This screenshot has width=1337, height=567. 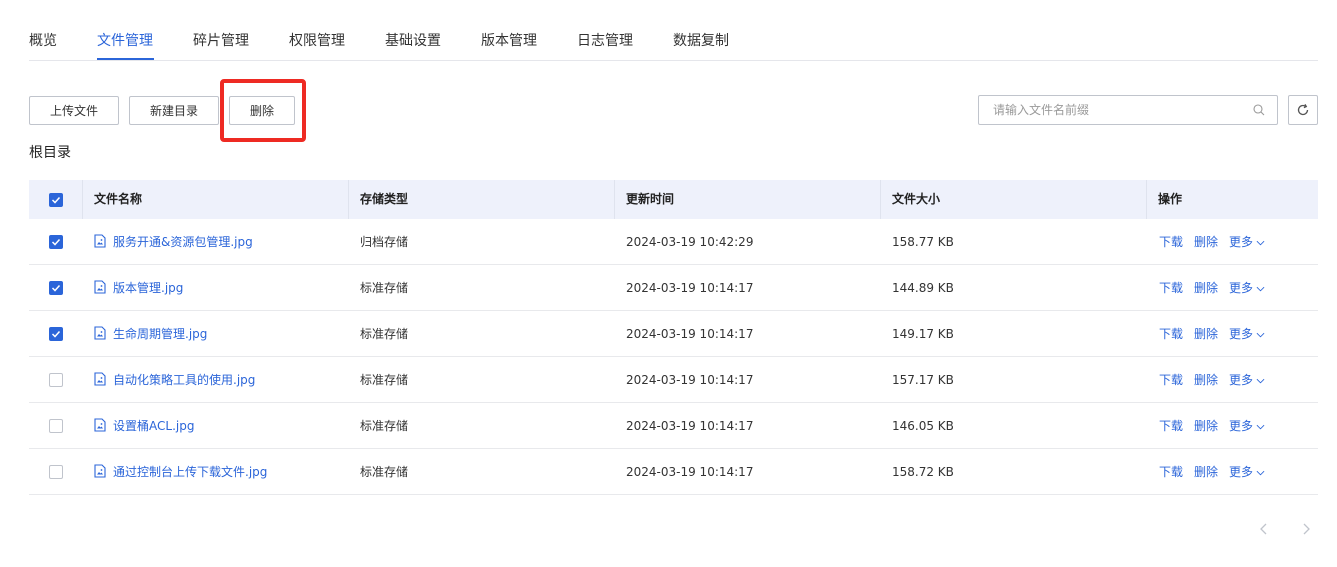 What do you see at coordinates (184, 380) in the screenshot?
I see `file-name-link: 自动化策略工具的使用.jpg` at bounding box center [184, 380].